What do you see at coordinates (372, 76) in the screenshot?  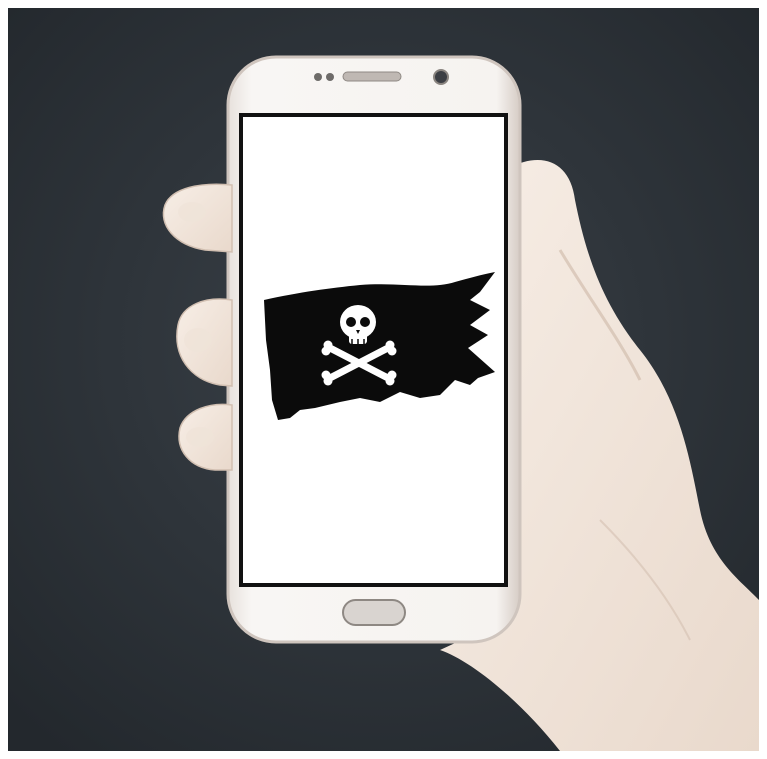 I see `speaker-grille` at bounding box center [372, 76].